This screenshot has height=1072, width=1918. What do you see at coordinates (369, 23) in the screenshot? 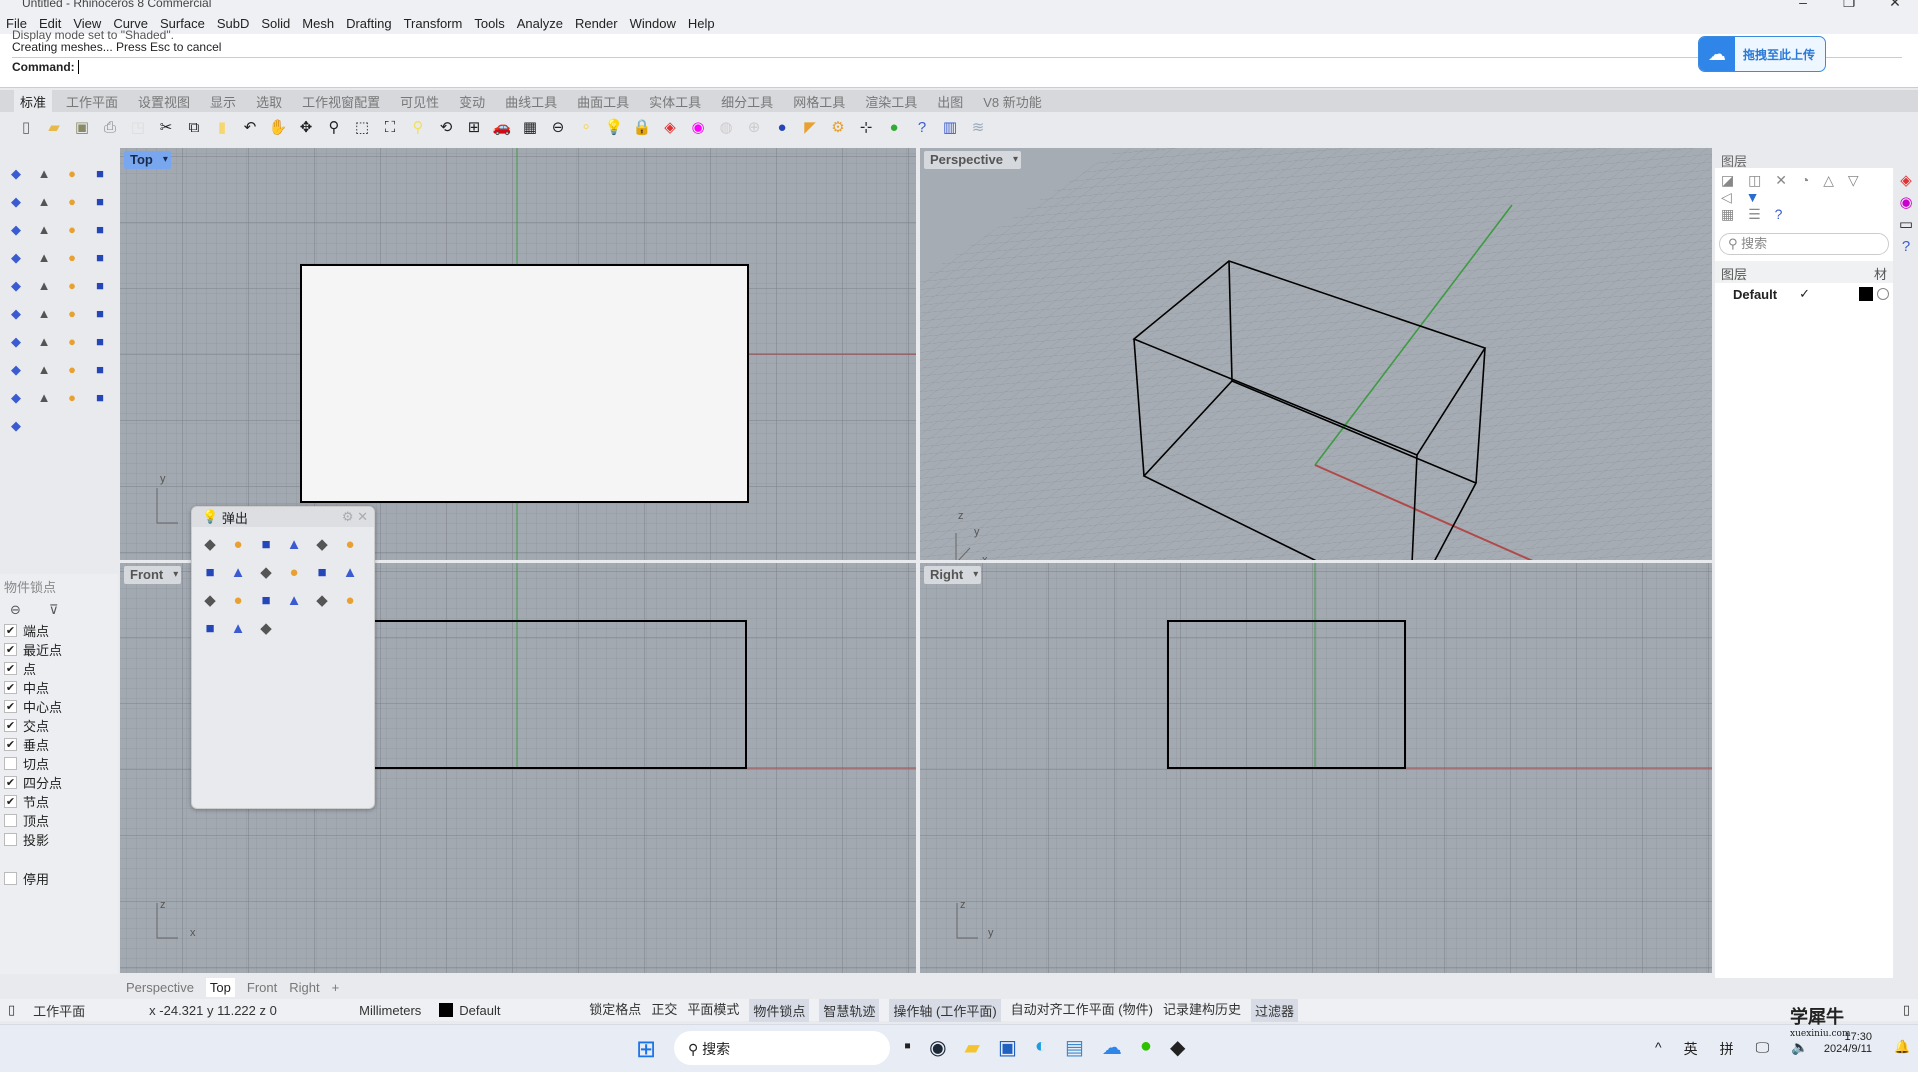
I see `menu-drafting: Drafting` at bounding box center [369, 23].